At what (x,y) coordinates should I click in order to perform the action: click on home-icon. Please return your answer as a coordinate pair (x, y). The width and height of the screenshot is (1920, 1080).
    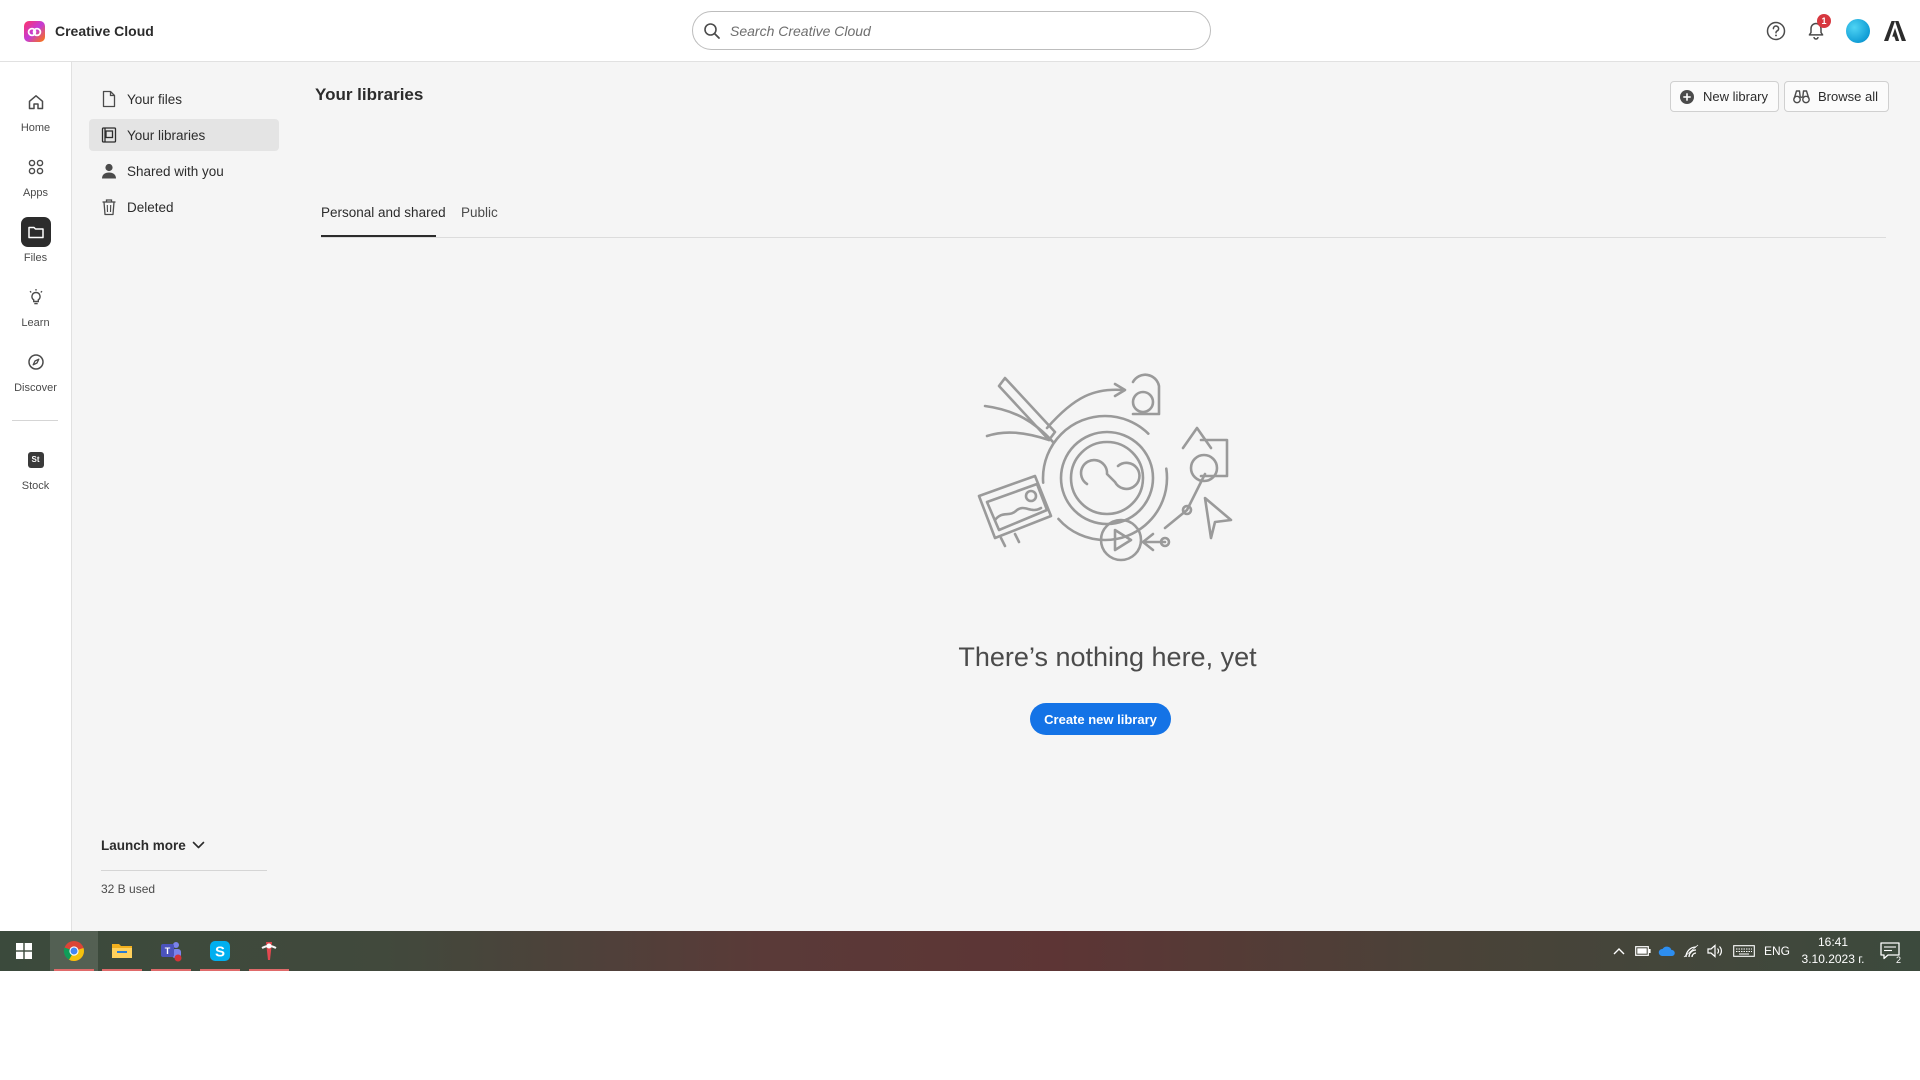
    Looking at the image, I should click on (36, 102).